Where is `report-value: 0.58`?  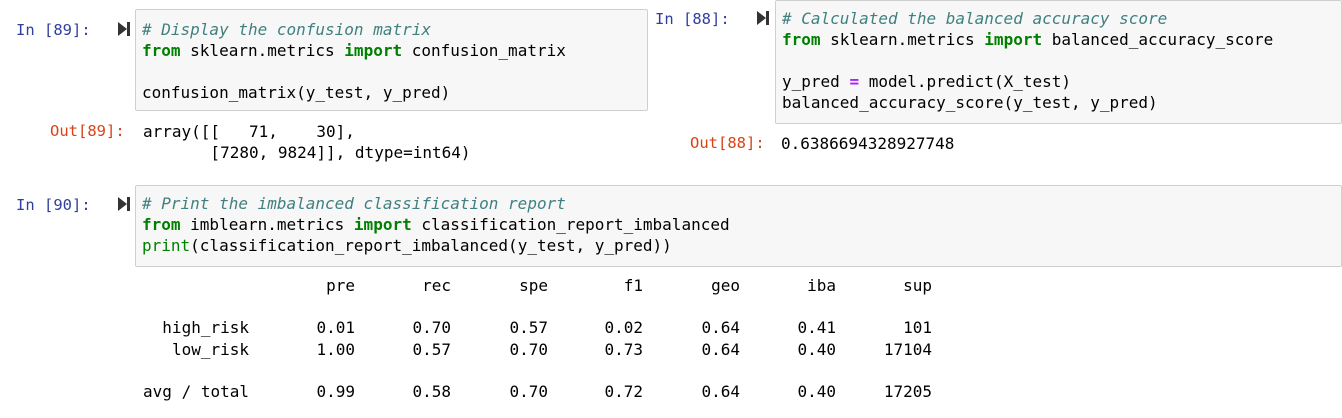 report-value: 0.58 is located at coordinates (431, 391).